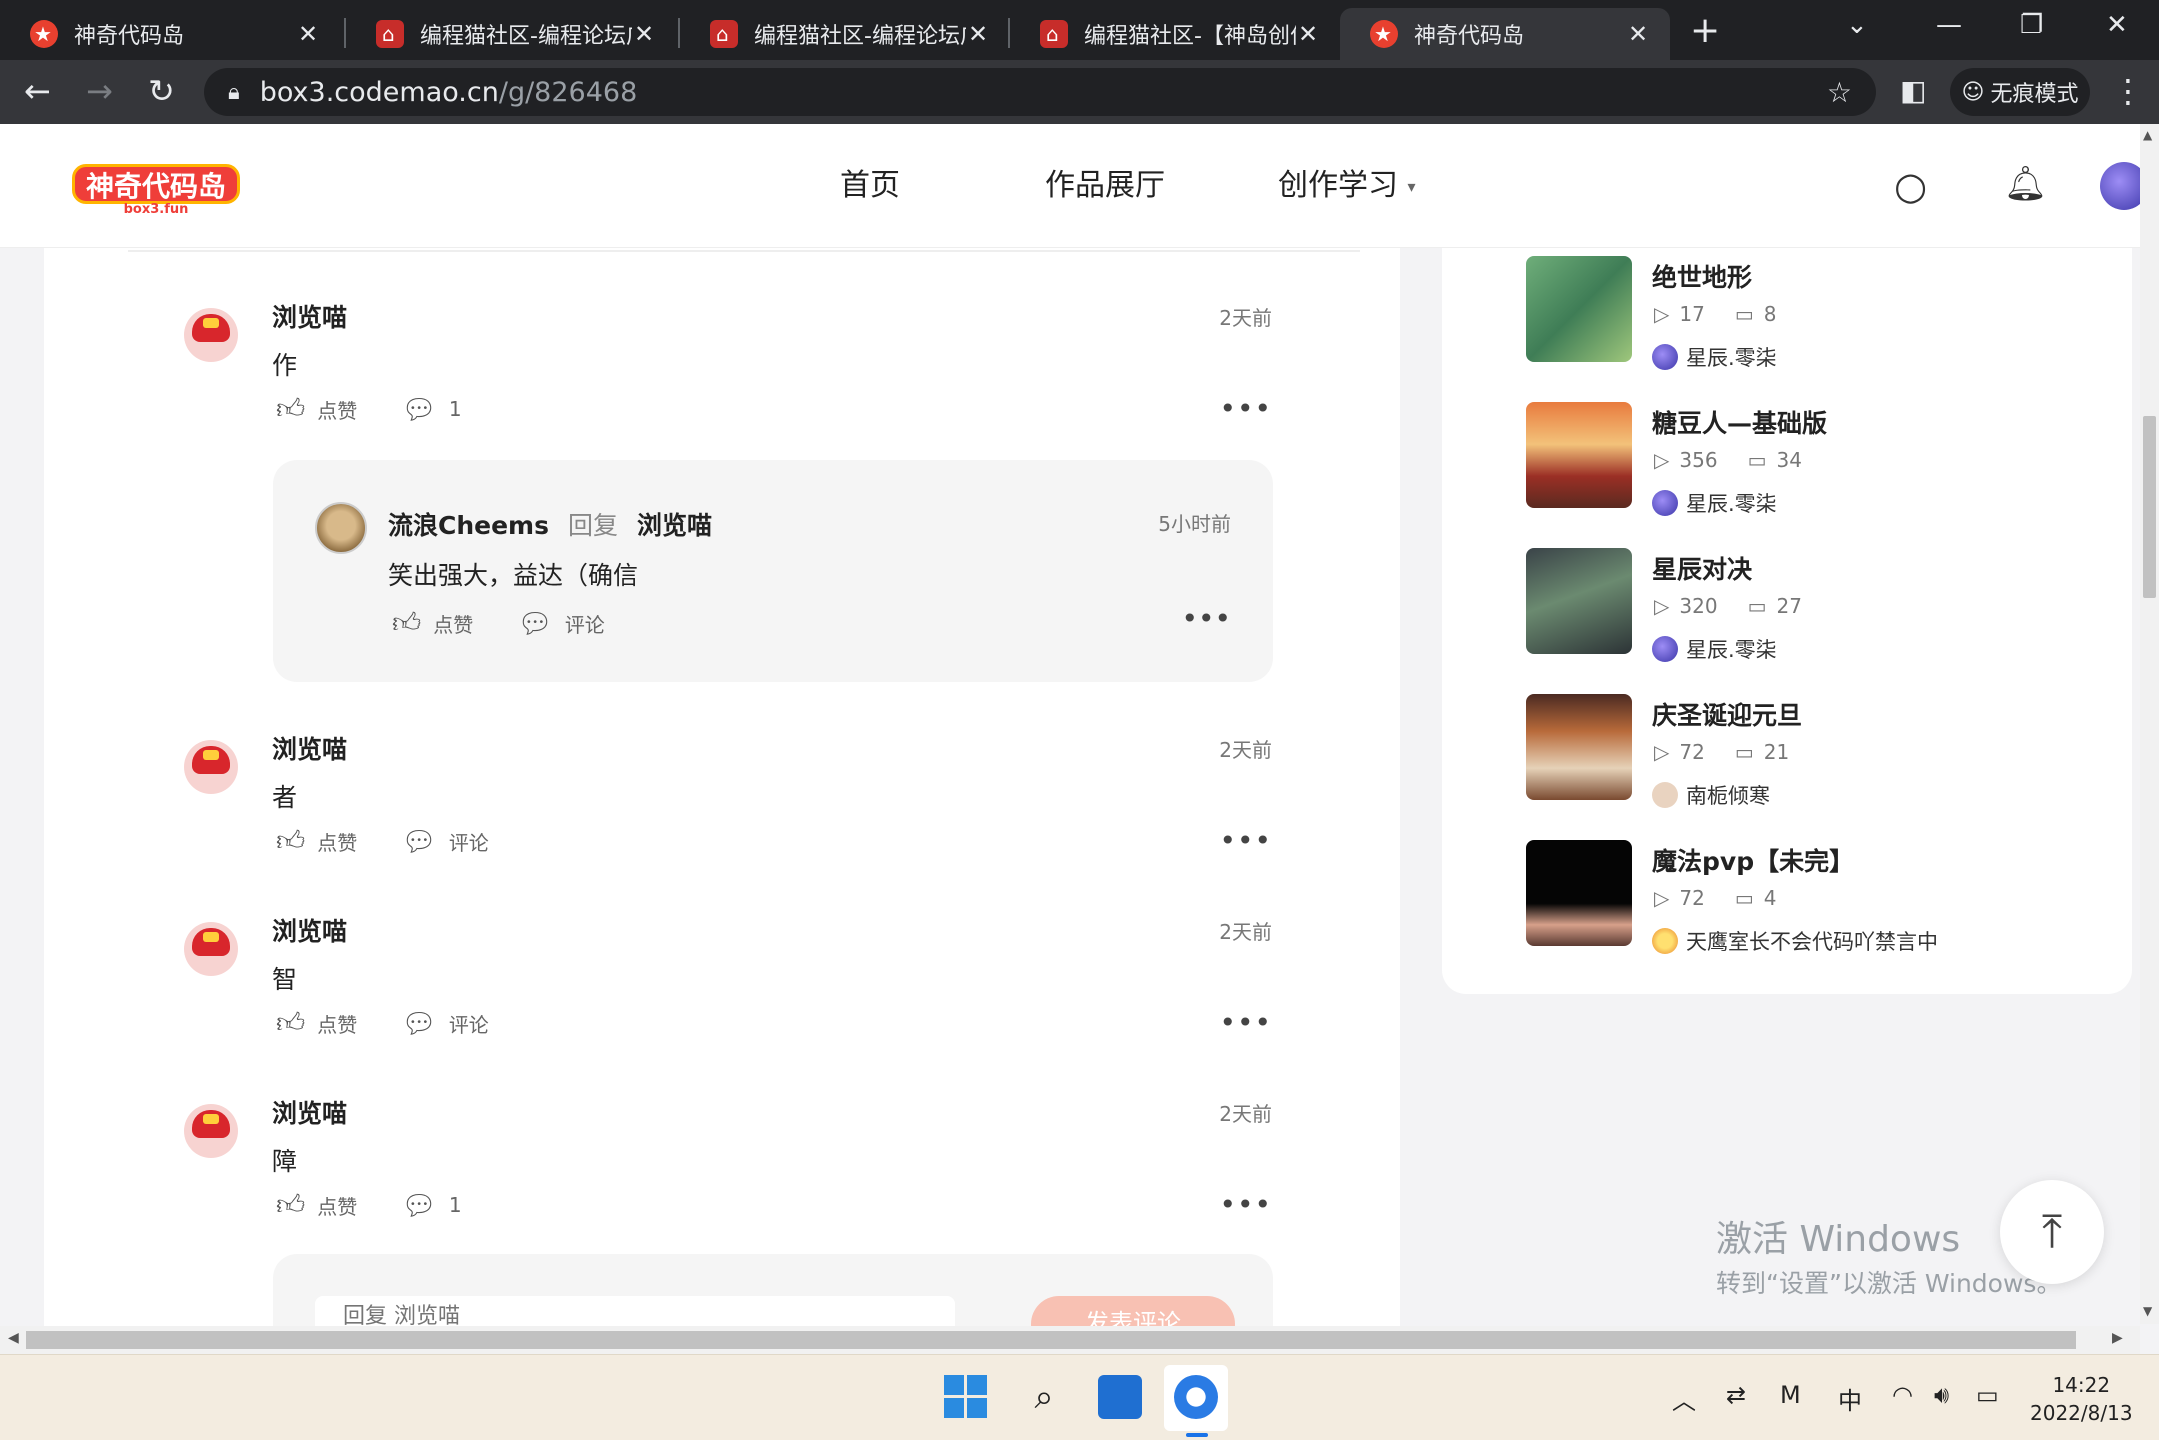 Image resolution: width=2159 pixels, height=1440 pixels. What do you see at coordinates (1941, 1395) in the screenshot?
I see `volume-icon: 🔊︎` at bounding box center [1941, 1395].